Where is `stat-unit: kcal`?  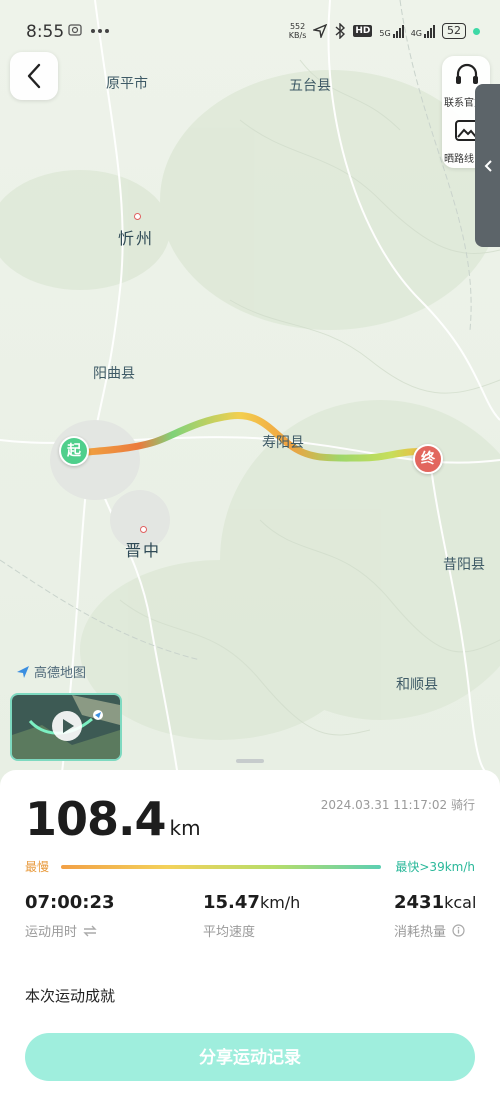 stat-unit: kcal is located at coordinates (460, 902).